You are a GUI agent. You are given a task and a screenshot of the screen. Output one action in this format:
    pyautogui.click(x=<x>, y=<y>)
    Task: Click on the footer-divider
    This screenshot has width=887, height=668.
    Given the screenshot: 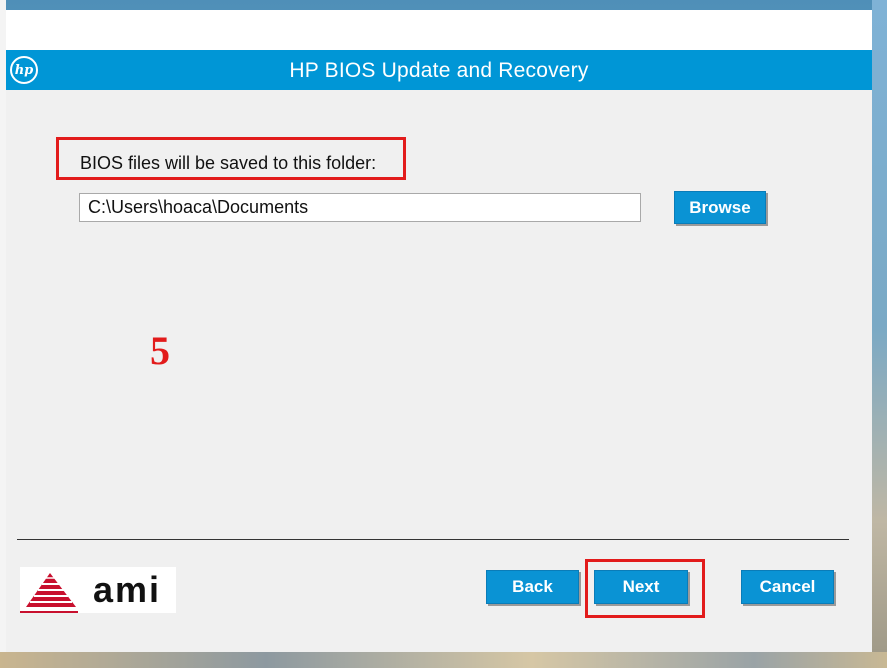 What is the action you would take?
    pyautogui.click(x=433, y=539)
    